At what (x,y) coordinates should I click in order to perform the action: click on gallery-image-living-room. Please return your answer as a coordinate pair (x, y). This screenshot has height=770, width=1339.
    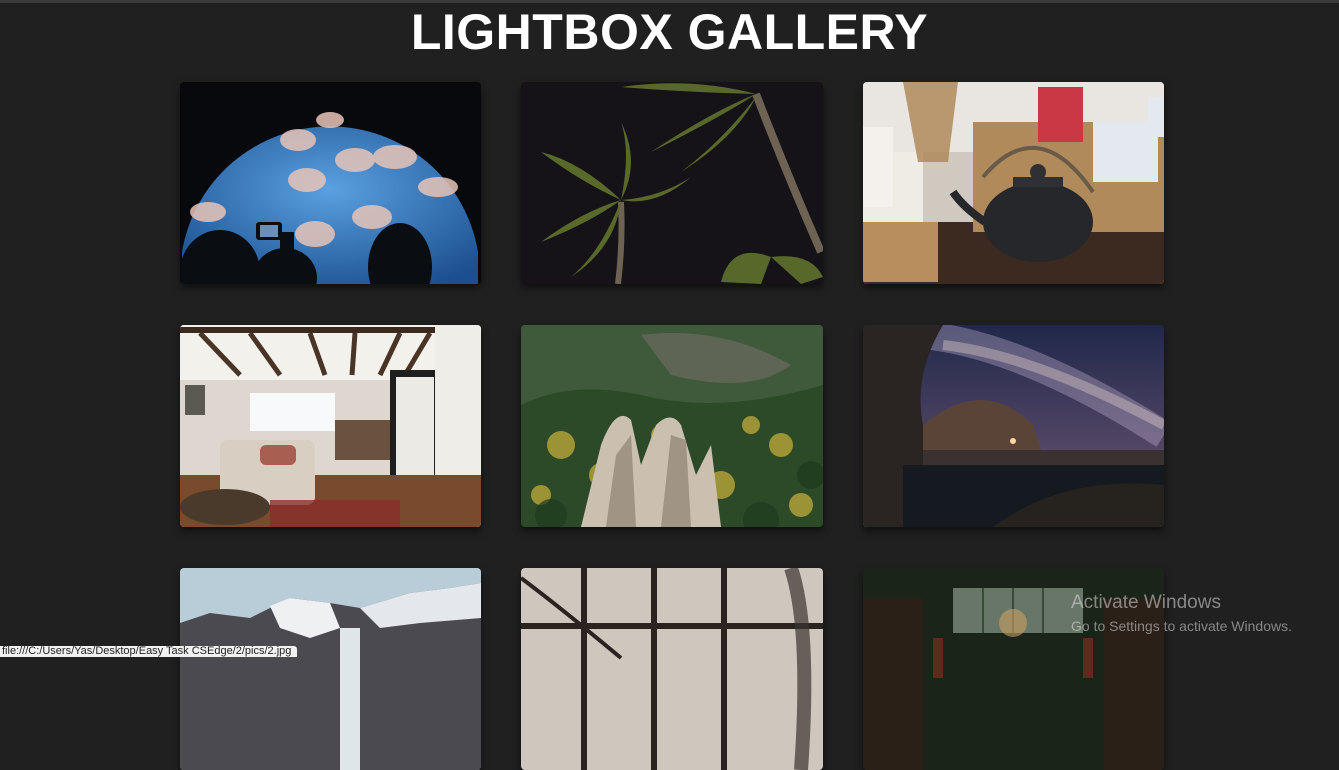
    Looking at the image, I should click on (330, 426).